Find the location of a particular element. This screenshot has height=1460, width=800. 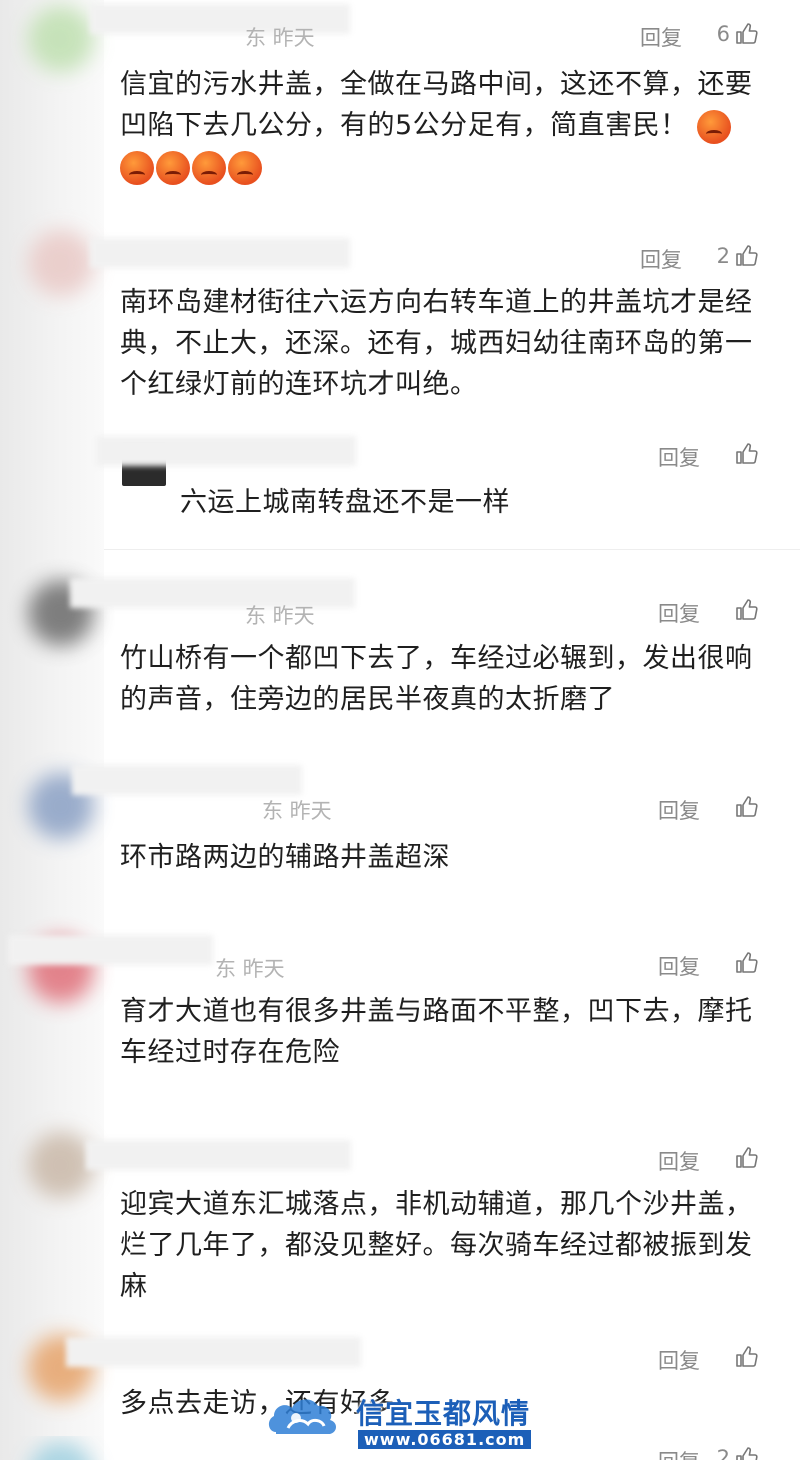

like-count: 6 is located at coordinates (723, 34).